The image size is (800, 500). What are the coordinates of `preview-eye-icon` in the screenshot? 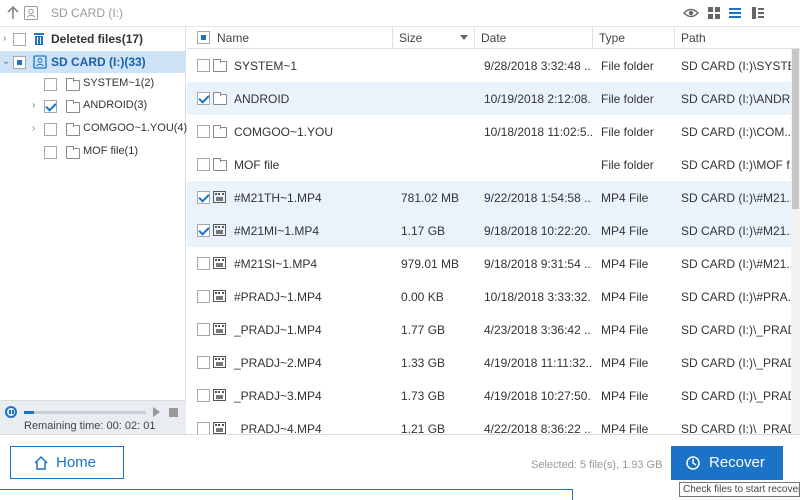 It's located at (691, 13).